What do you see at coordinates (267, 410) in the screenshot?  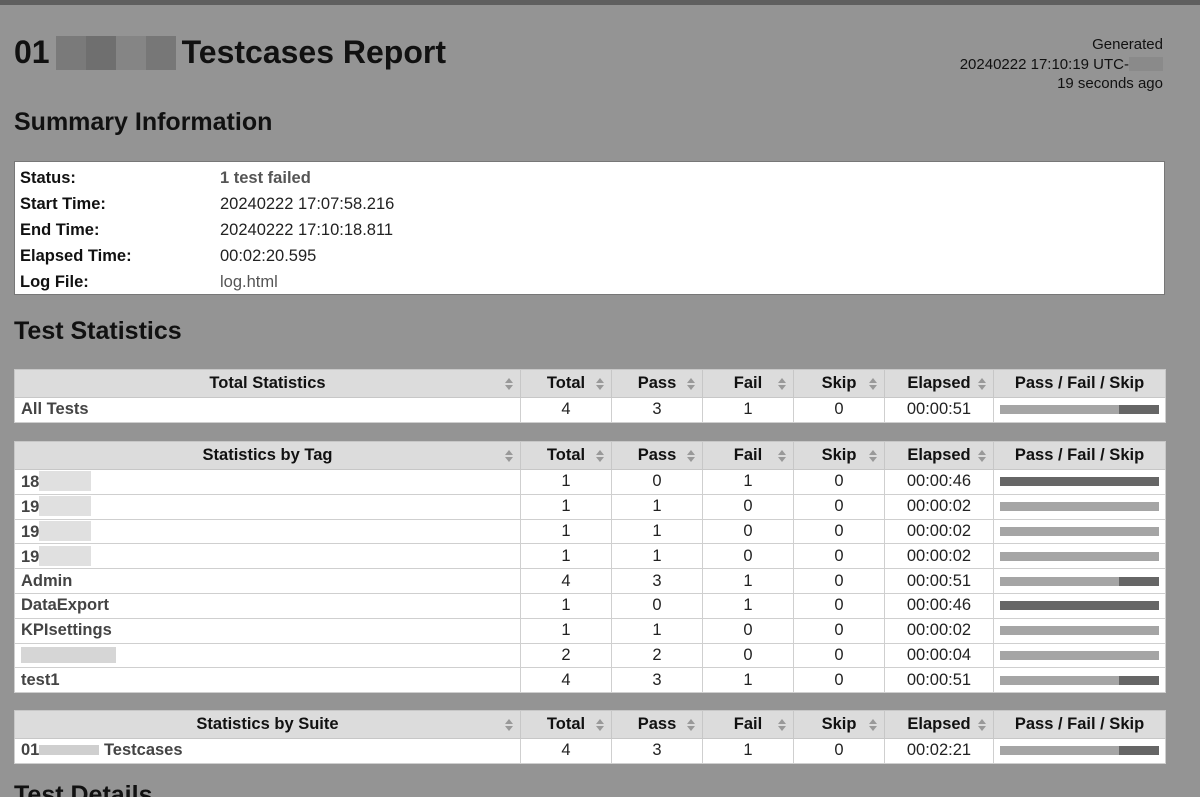 I see `row-name: All Tests` at bounding box center [267, 410].